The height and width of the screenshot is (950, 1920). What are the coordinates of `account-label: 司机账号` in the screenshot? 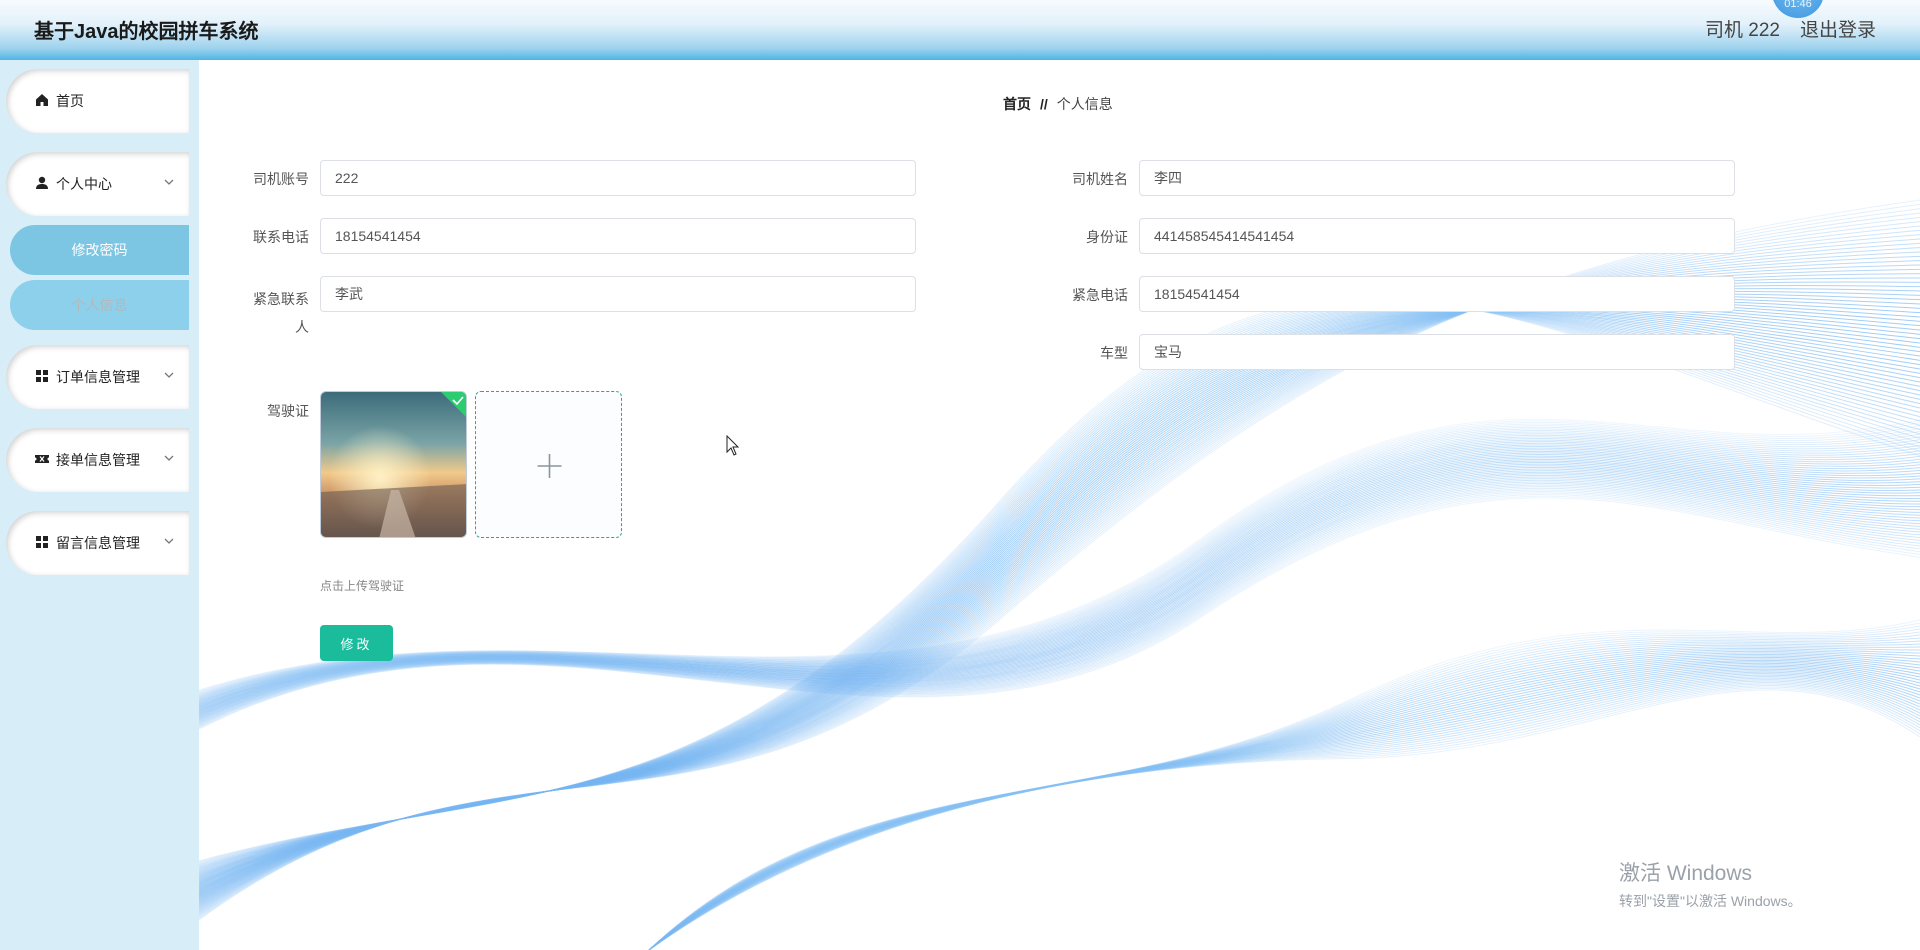 It's located at (281, 179).